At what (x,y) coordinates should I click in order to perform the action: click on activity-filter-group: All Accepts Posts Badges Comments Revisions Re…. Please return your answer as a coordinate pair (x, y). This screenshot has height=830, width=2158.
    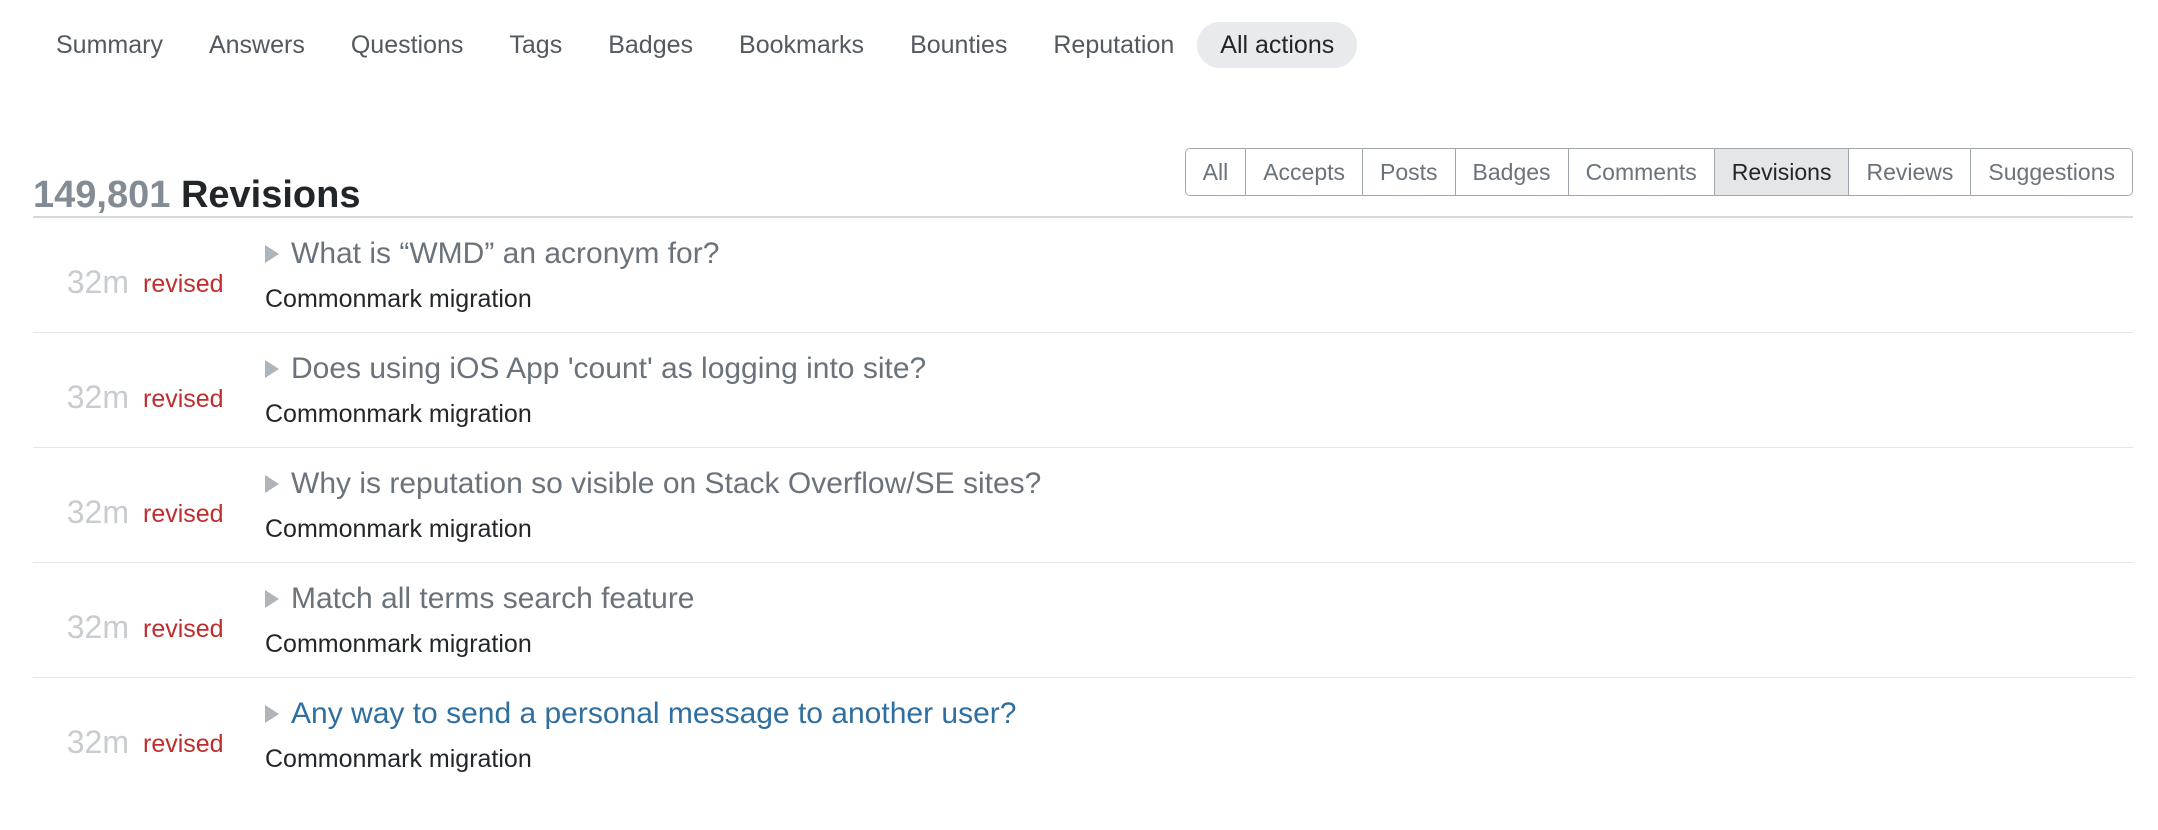
    Looking at the image, I should click on (1658, 172).